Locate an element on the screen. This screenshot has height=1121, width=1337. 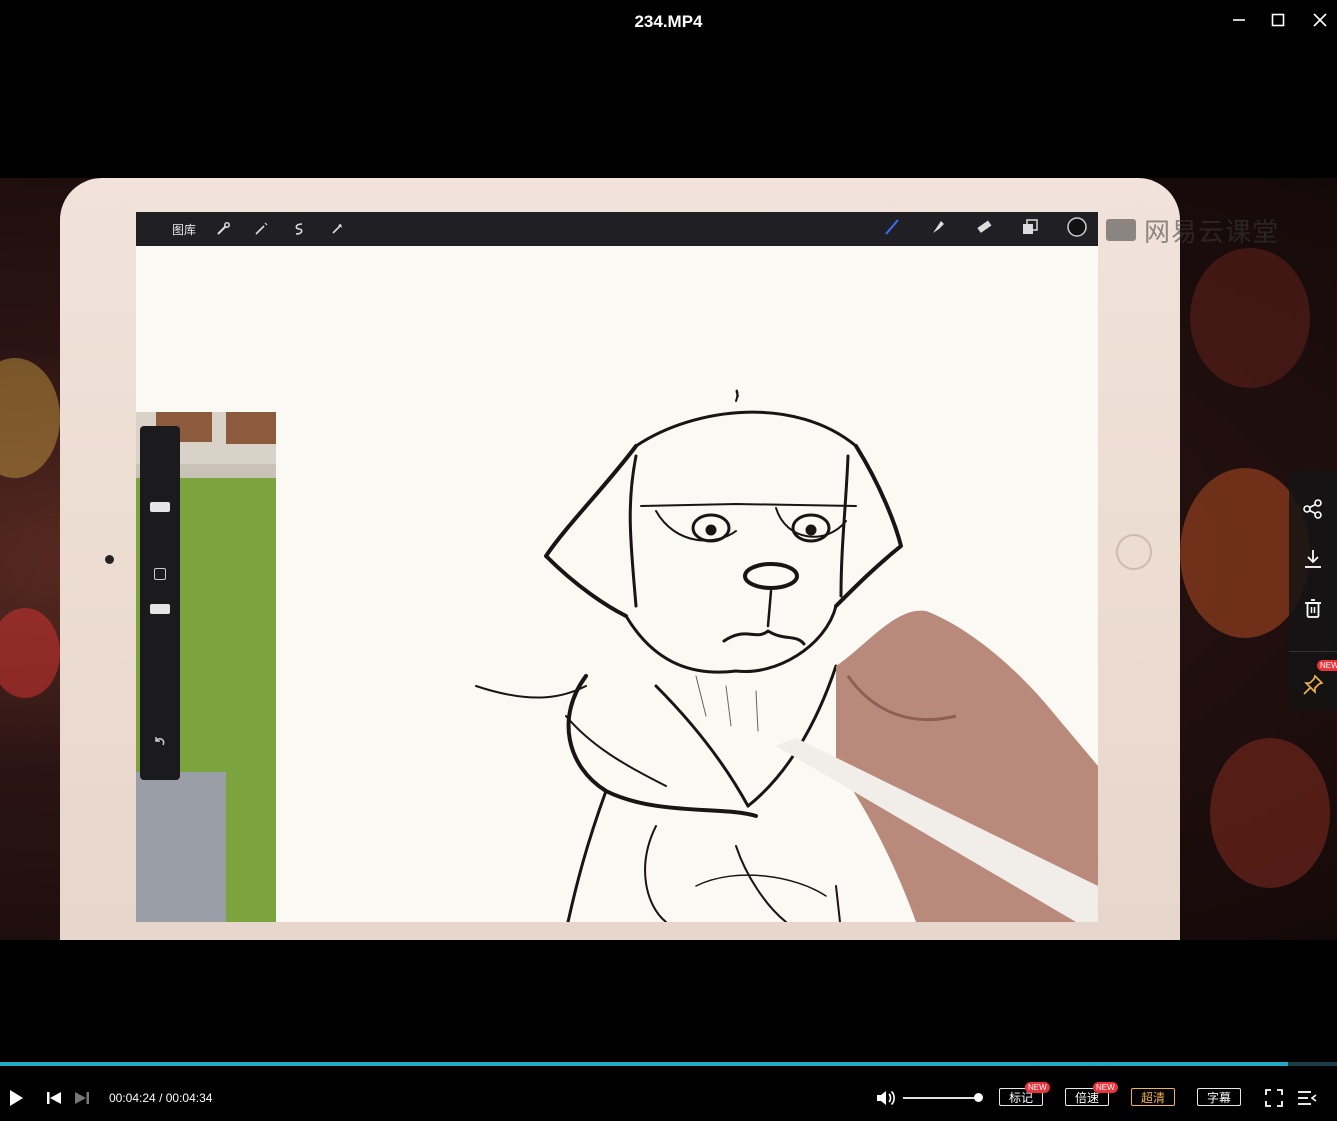
speed-new-badge: NEW is located at coordinates (1105, 1087).